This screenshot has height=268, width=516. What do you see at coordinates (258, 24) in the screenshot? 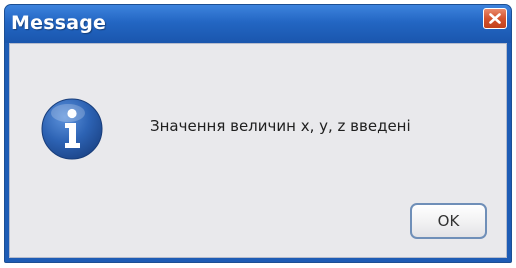
I see `title-bar: Message` at bounding box center [258, 24].